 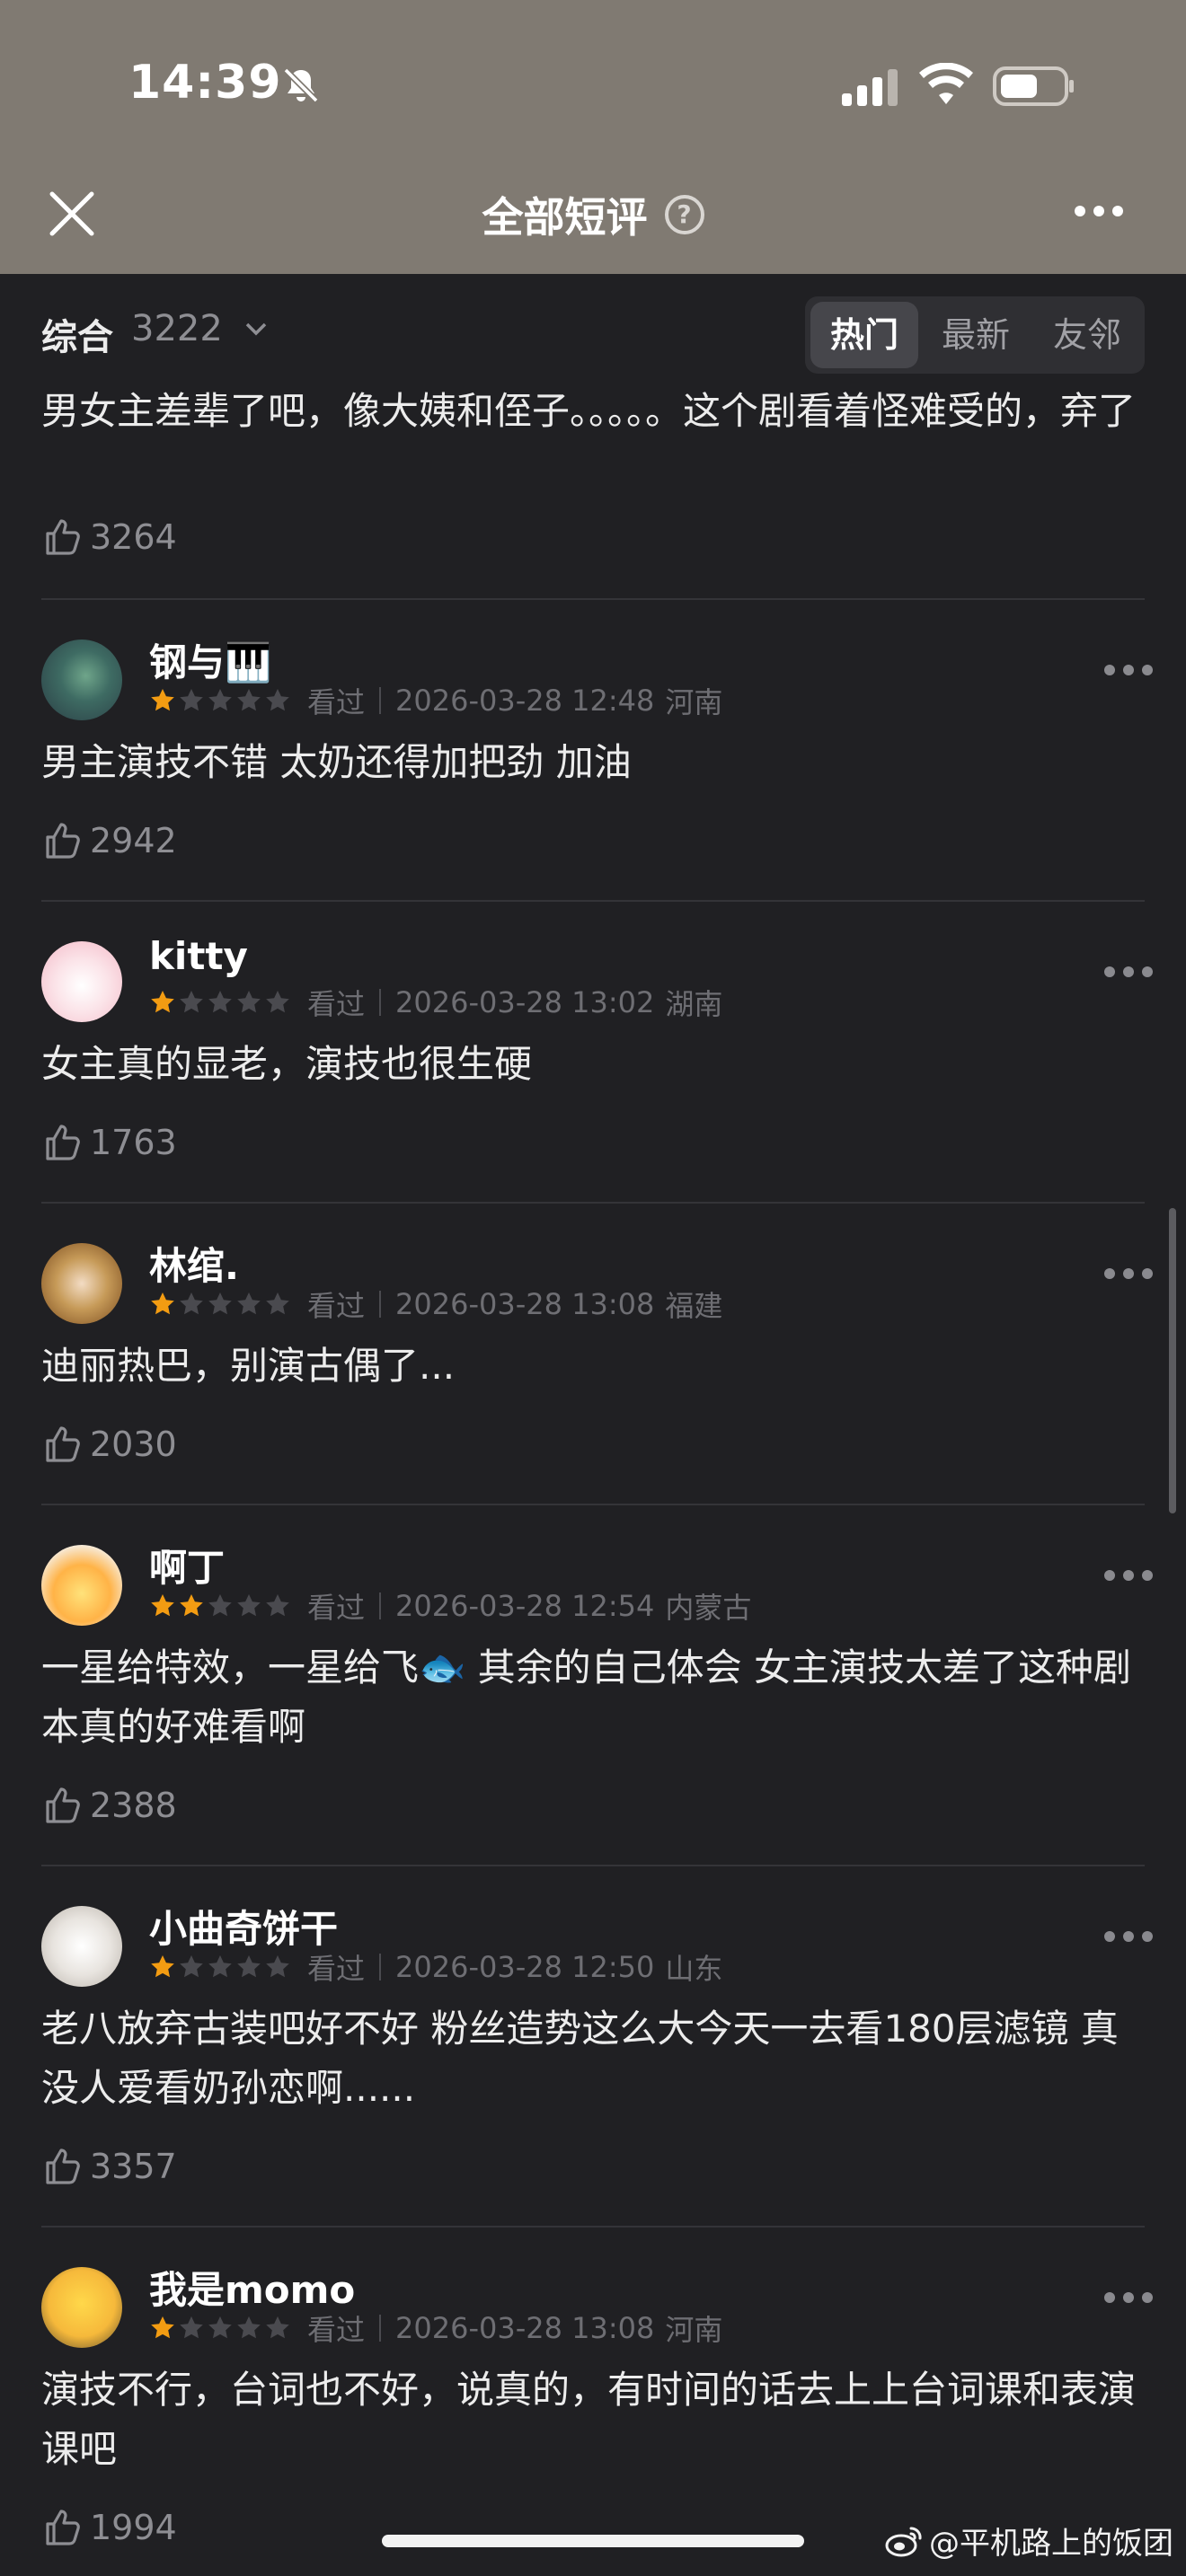 What do you see at coordinates (946, 83) in the screenshot?
I see `wifi-icon` at bounding box center [946, 83].